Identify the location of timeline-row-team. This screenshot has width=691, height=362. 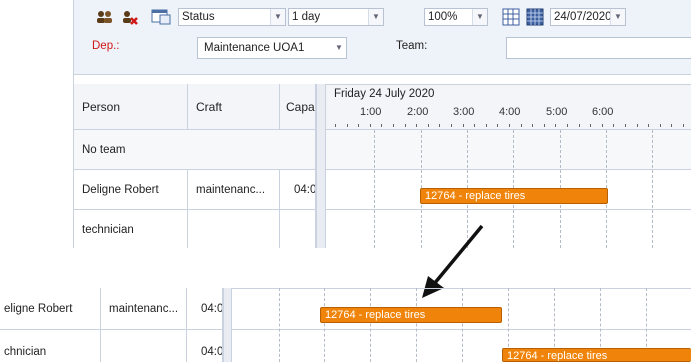
(508, 150).